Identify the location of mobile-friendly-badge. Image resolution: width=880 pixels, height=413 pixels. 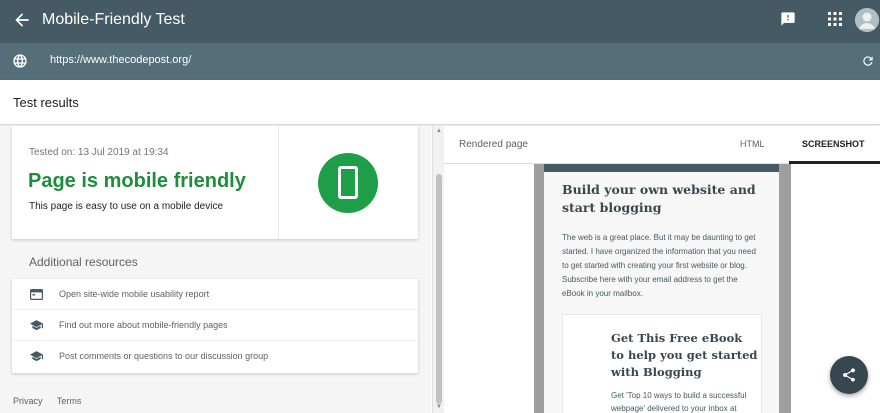
(348, 183).